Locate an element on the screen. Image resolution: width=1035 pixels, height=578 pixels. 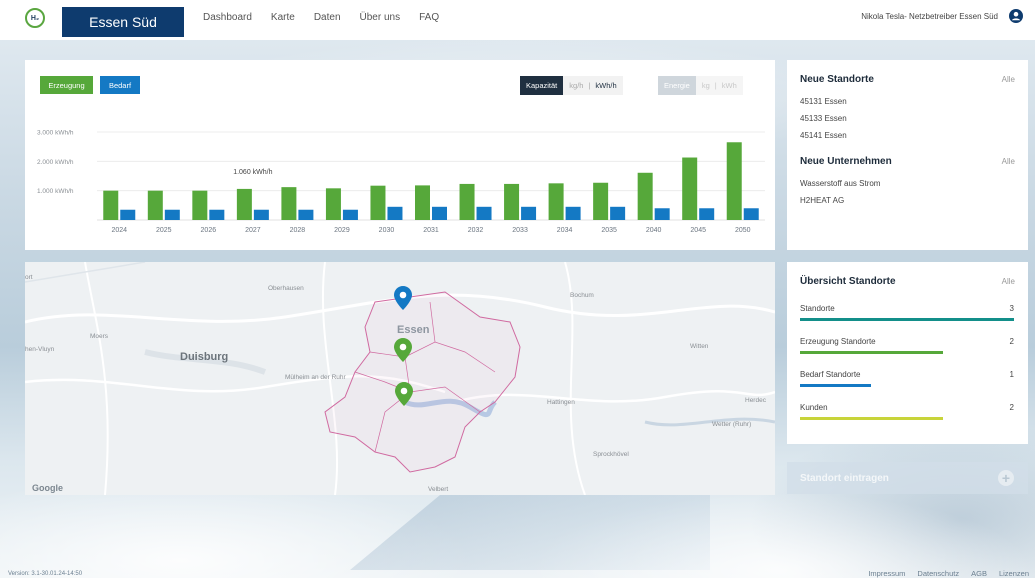
x-tick-label: 2025 is located at coordinates (164, 230).